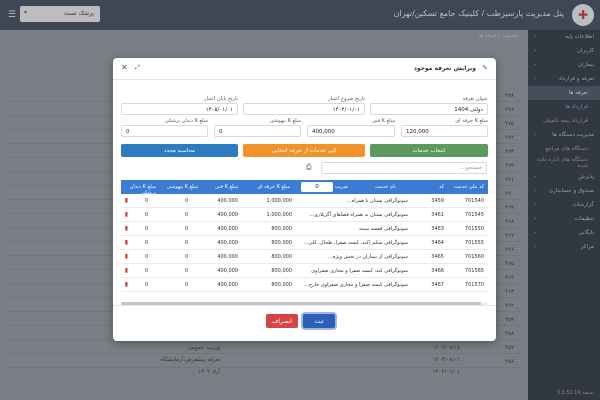  Describe the element at coordinates (317, 187) in the screenshot. I see `coef-filter-input: 0` at that location.